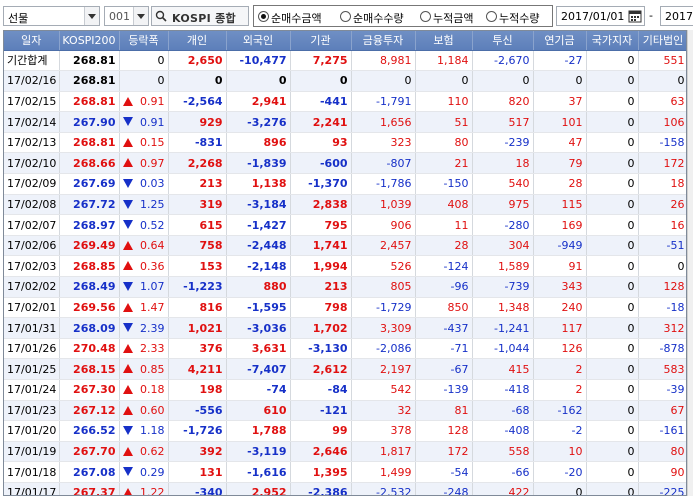 The height and width of the screenshot is (496, 693). Describe the element at coordinates (197, 246) in the screenshot. I see `value-cell: 758` at that location.